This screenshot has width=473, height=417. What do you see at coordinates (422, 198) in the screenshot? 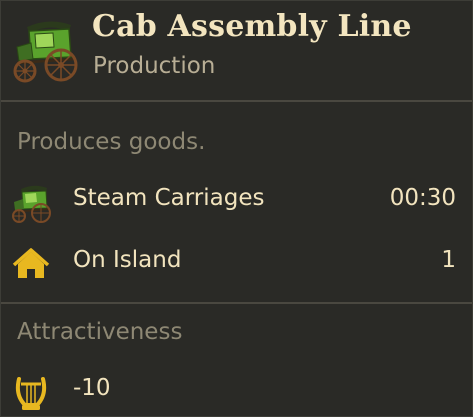
I see `production-time: 00:30` at bounding box center [422, 198].